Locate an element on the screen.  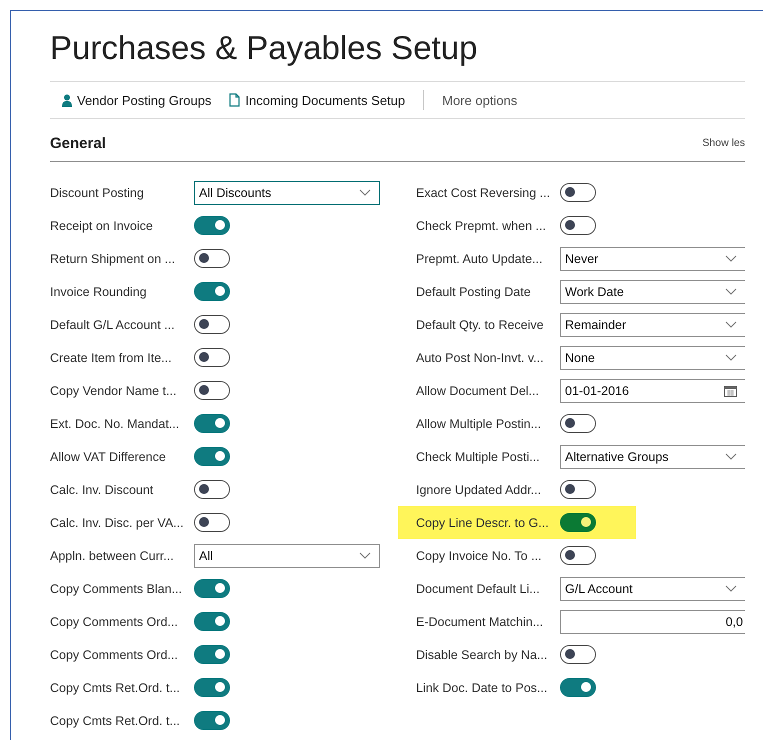
toolbar-action: Incoming Documents Setup is located at coordinates (317, 100).